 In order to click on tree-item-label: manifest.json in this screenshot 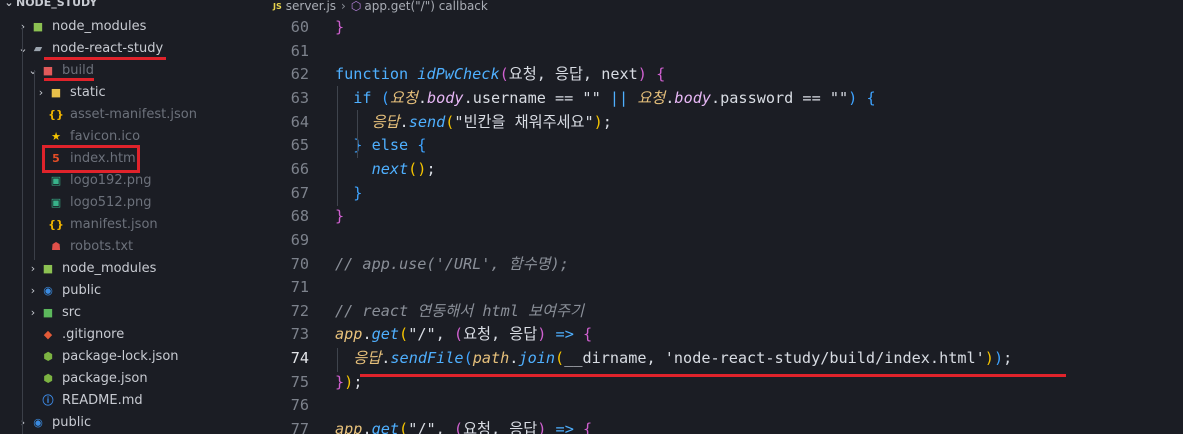, I will do `click(114, 224)`.